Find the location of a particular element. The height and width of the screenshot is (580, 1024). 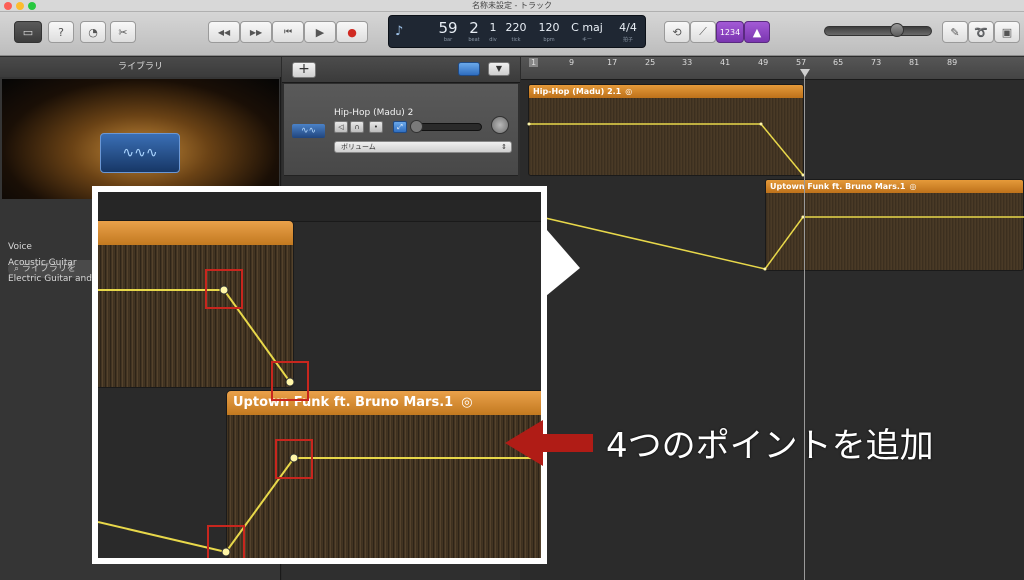

title-bar: 名称未設定 - トラック is located at coordinates (512, 6).